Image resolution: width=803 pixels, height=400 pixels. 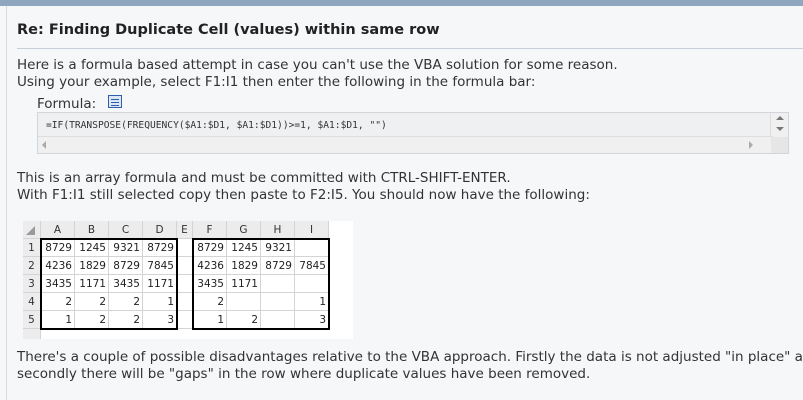 What do you see at coordinates (67, 104) in the screenshot?
I see `formula-label: Formula:` at bounding box center [67, 104].